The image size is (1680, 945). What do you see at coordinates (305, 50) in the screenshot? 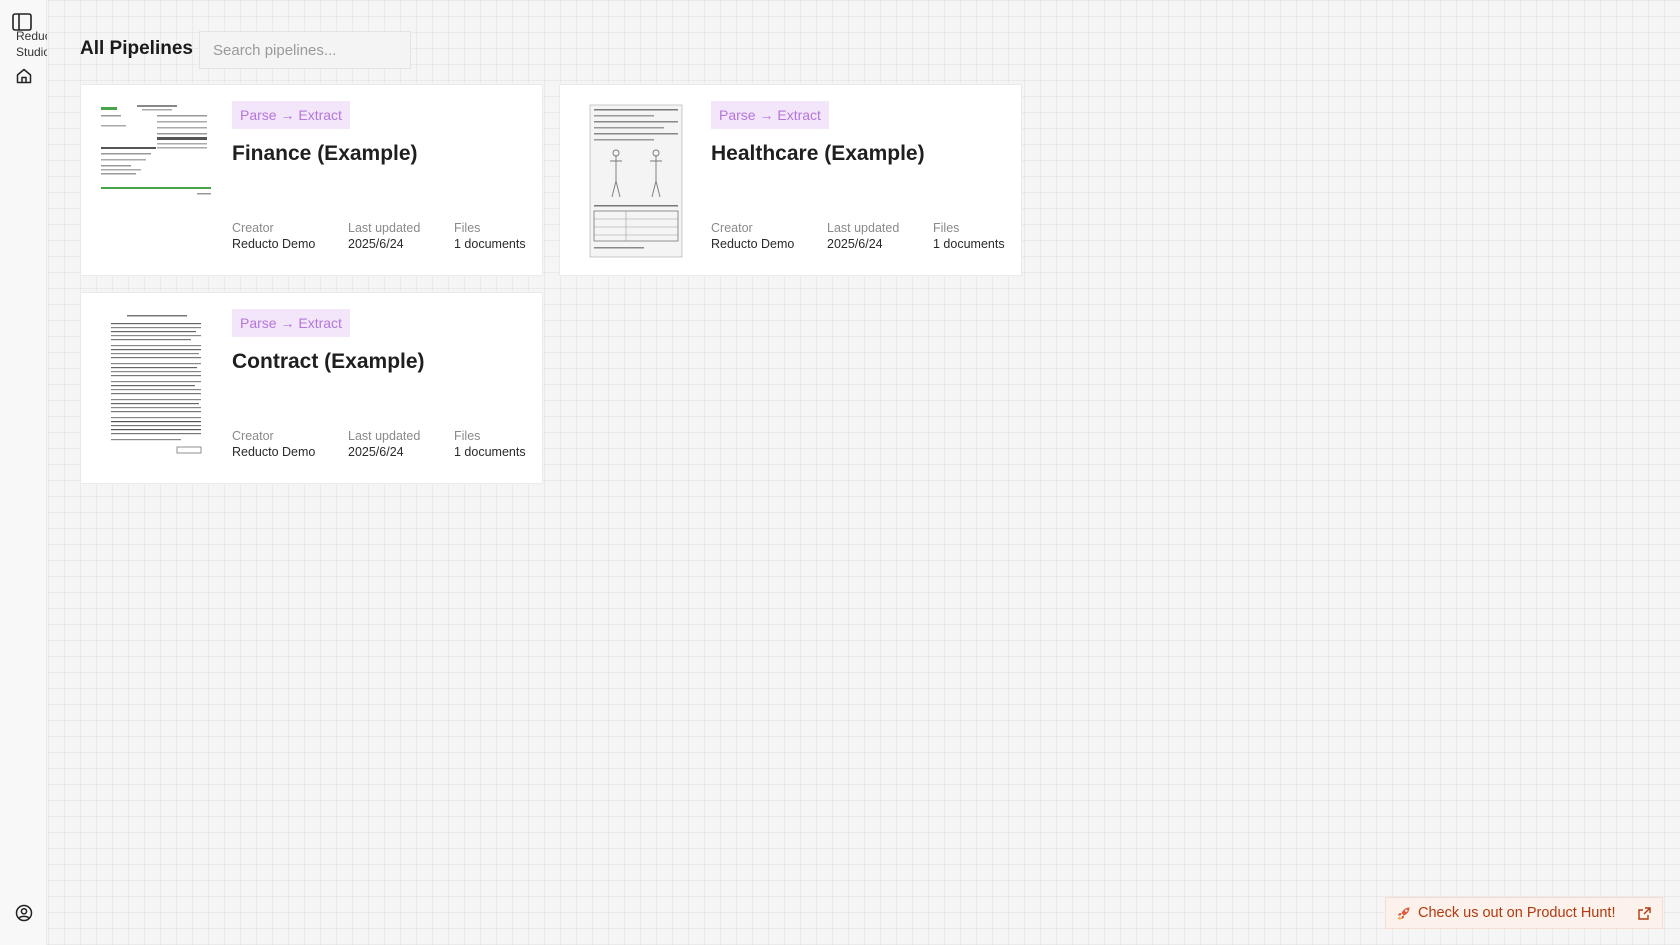
I see `search-input` at bounding box center [305, 50].